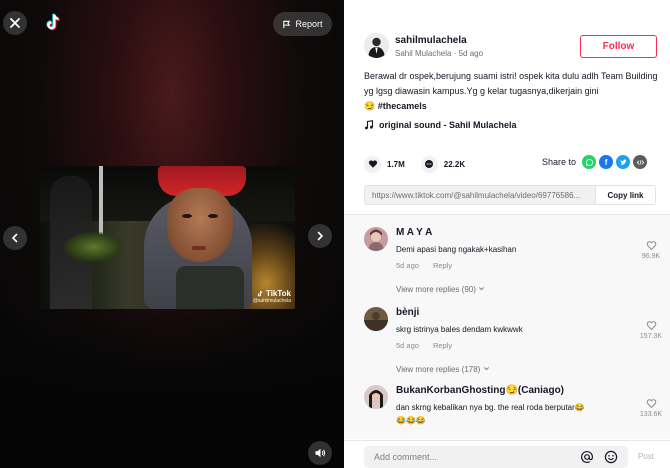 The width and height of the screenshot is (670, 468). I want to click on heart-icon, so click(372, 164).